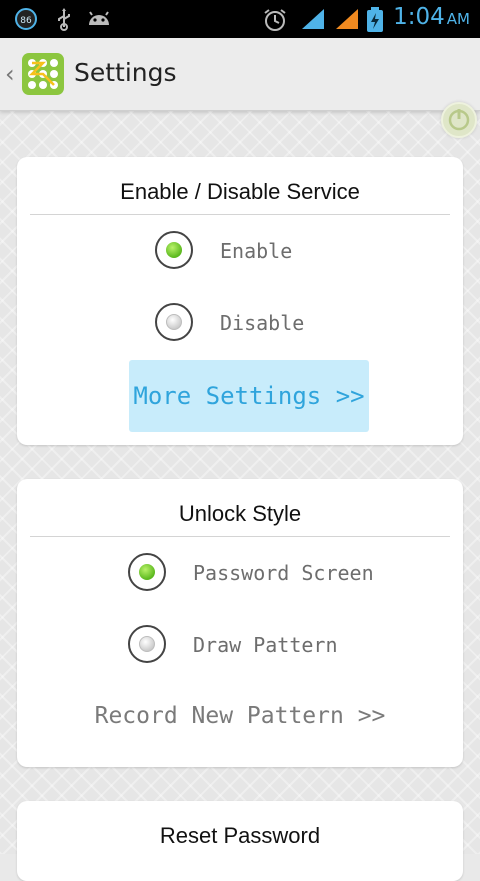  I want to click on draw-pattern-radio-dot, so click(147, 644).